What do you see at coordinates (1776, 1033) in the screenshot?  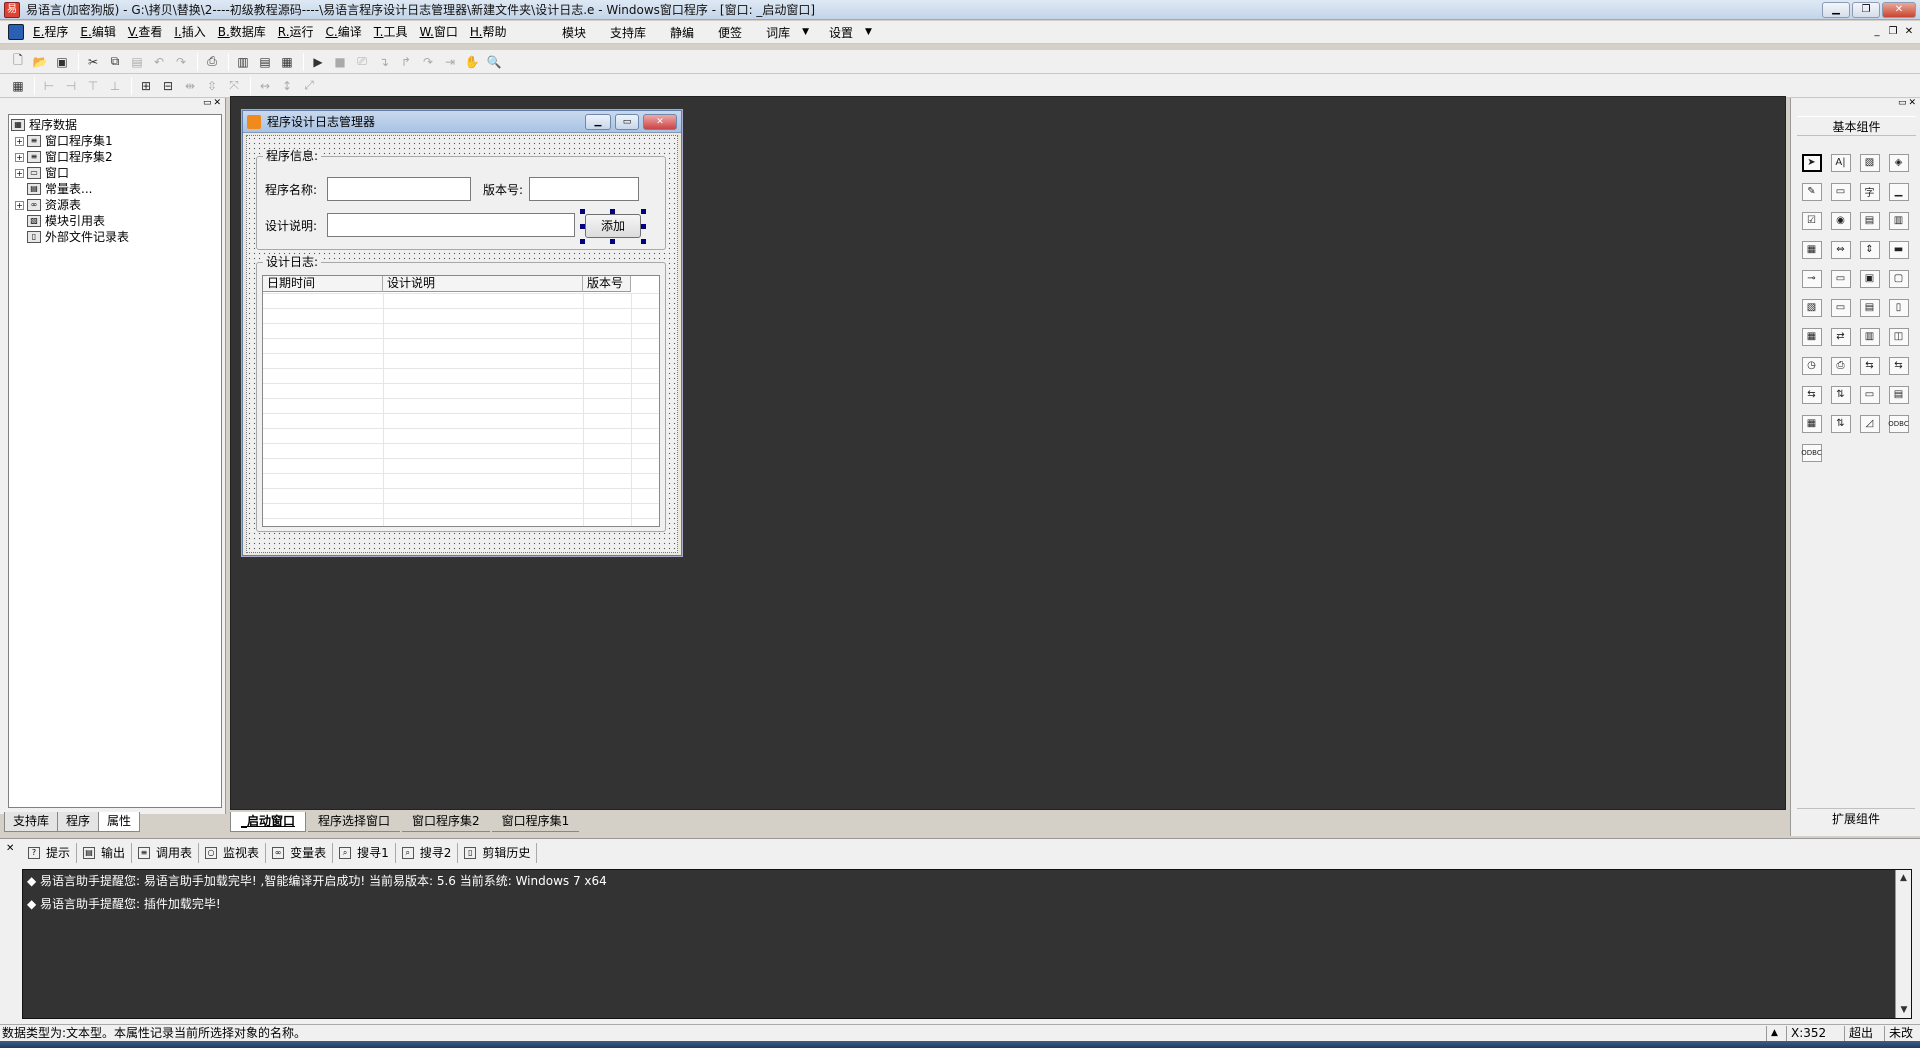 I see `scroll-indicator-icon: ▲` at bounding box center [1776, 1033].